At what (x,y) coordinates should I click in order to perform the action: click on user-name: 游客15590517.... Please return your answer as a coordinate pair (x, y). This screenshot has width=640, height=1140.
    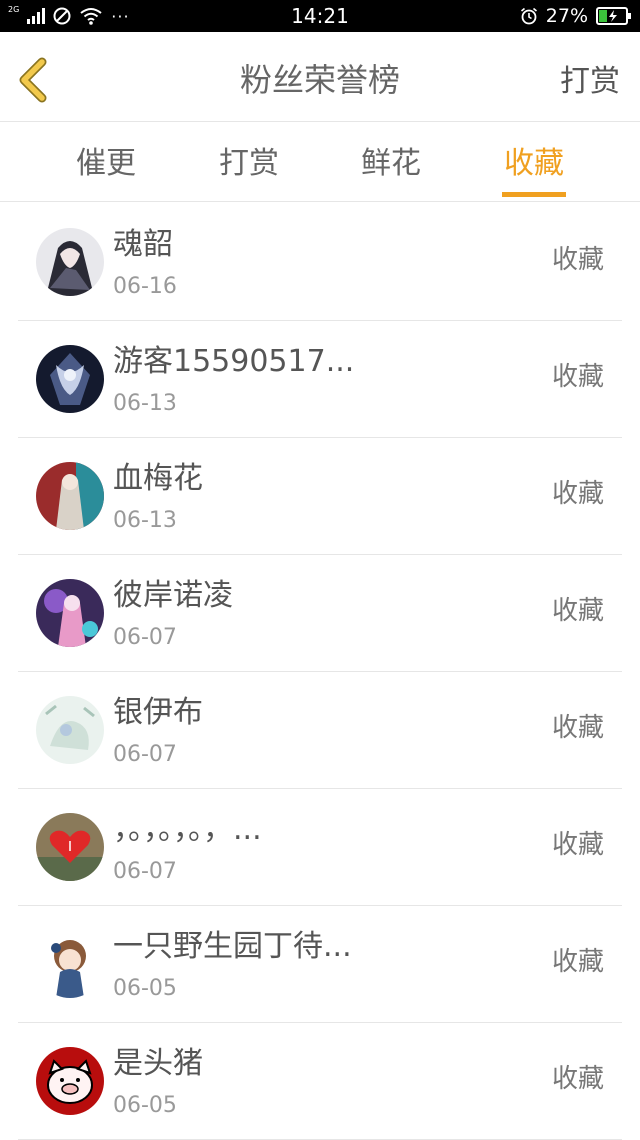
    Looking at the image, I should click on (234, 361).